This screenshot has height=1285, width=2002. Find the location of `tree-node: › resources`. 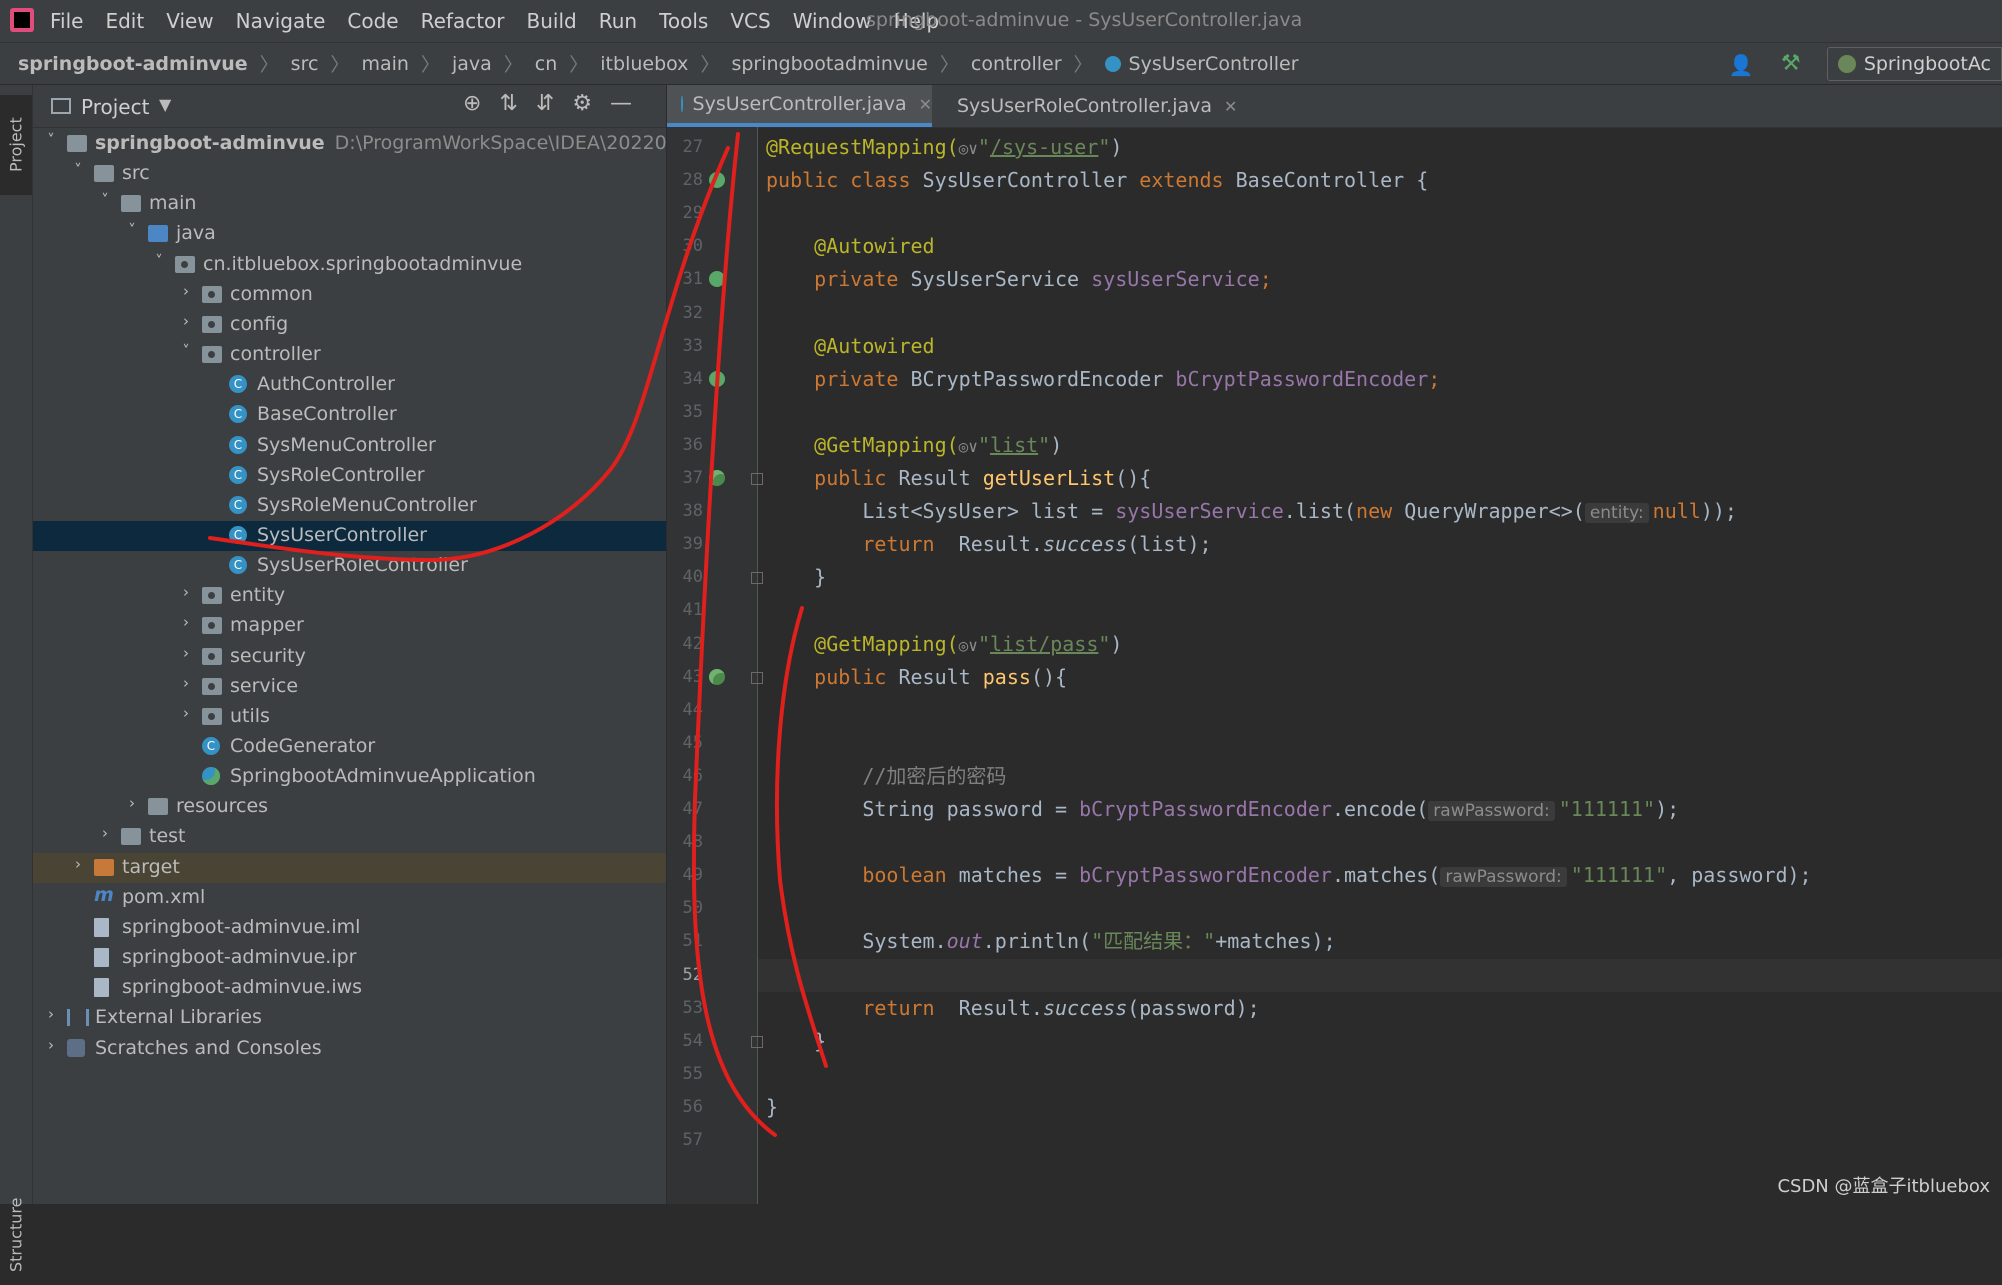

tree-node: › resources is located at coordinates (349, 807).